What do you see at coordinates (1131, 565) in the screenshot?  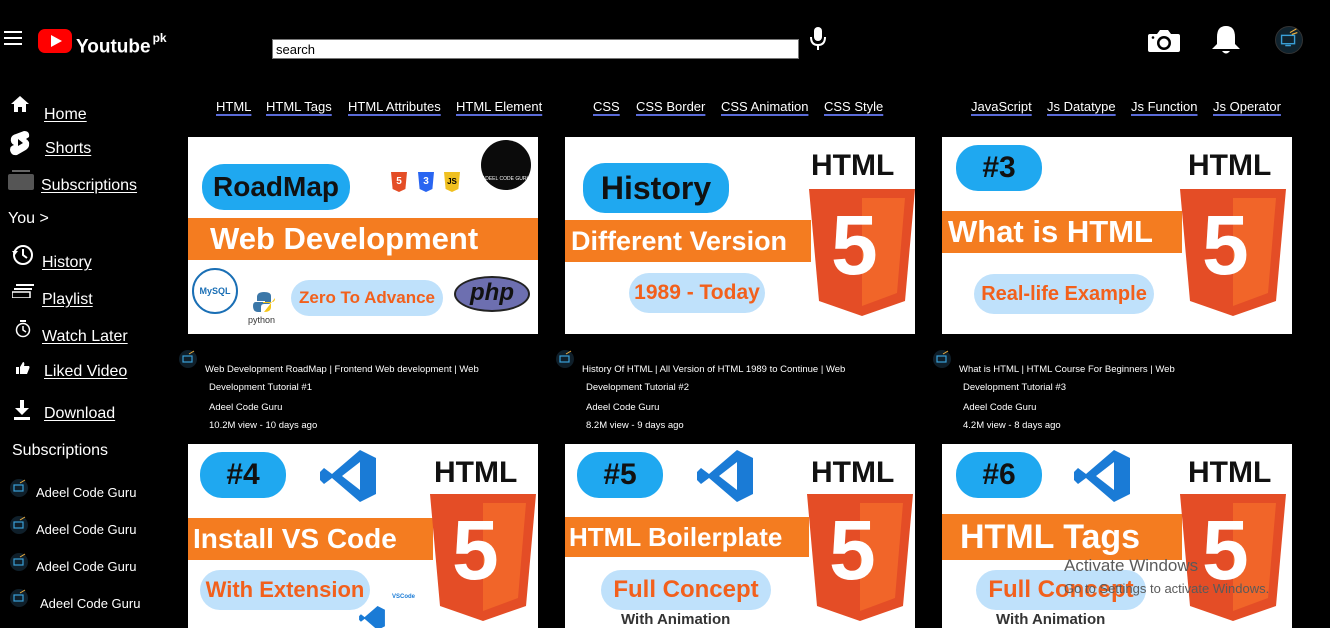 I see `activation-watermark-title: Activate Windows` at bounding box center [1131, 565].